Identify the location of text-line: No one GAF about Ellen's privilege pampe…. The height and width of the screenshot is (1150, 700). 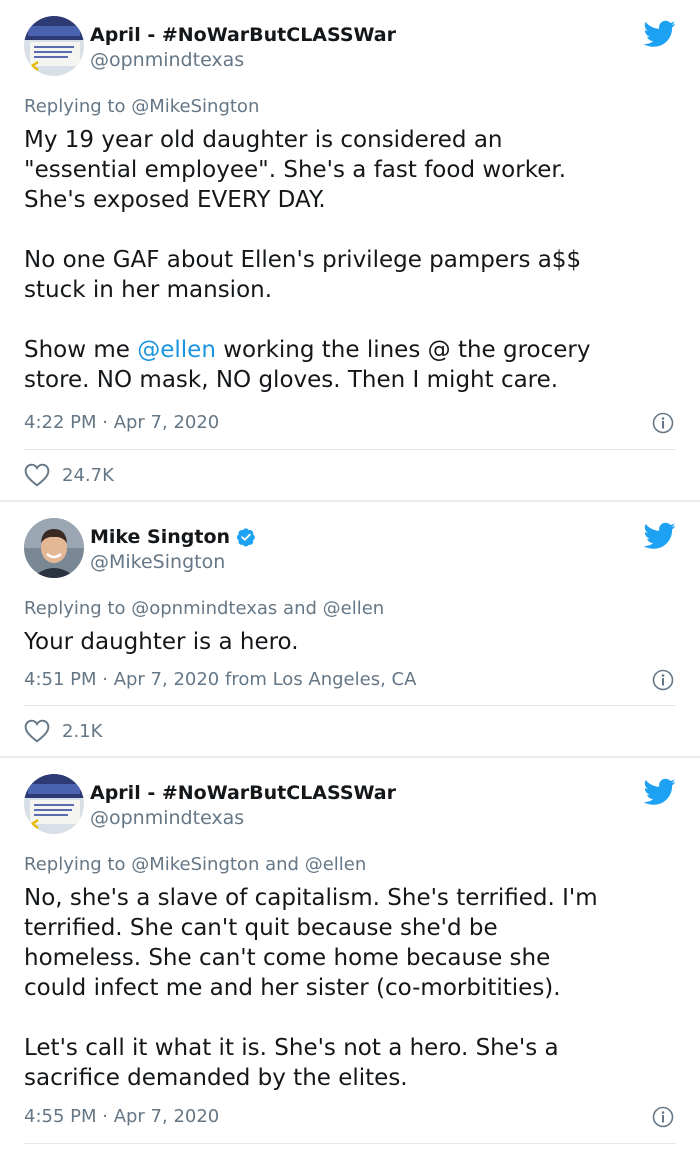
(303, 260).